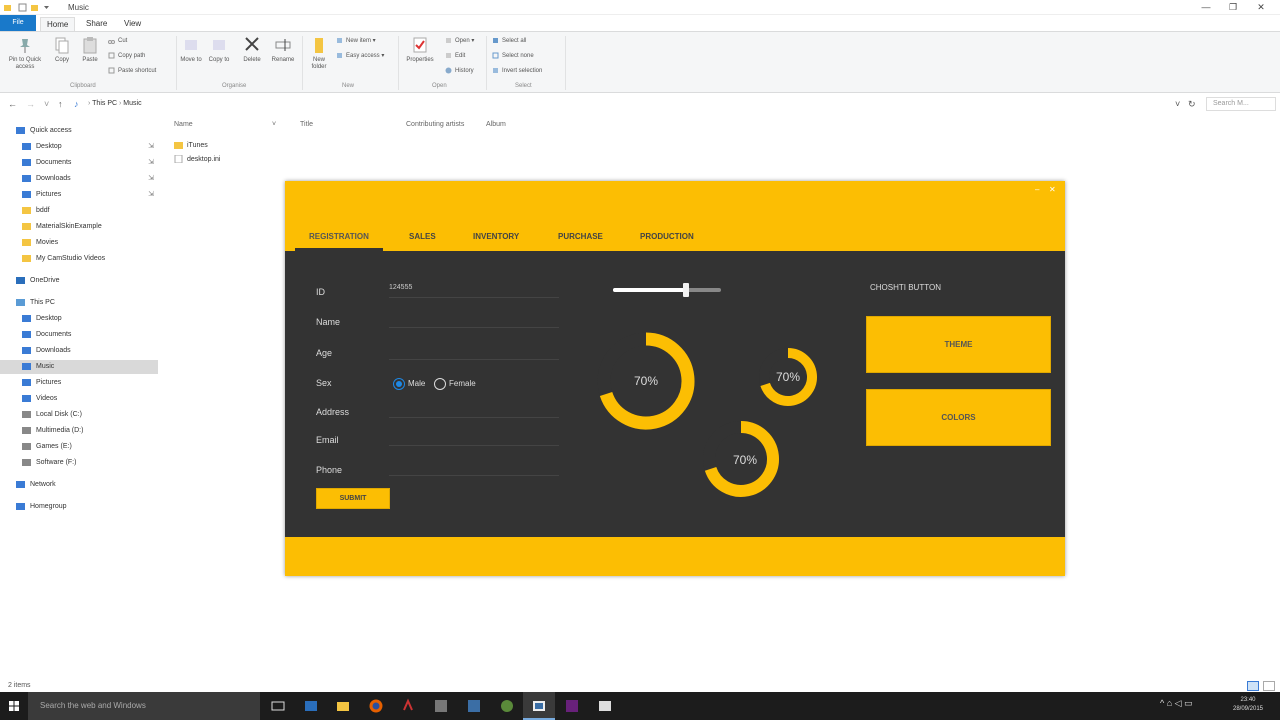 This screenshot has height=722, width=1280. I want to click on tab-file: File, so click(18, 23).